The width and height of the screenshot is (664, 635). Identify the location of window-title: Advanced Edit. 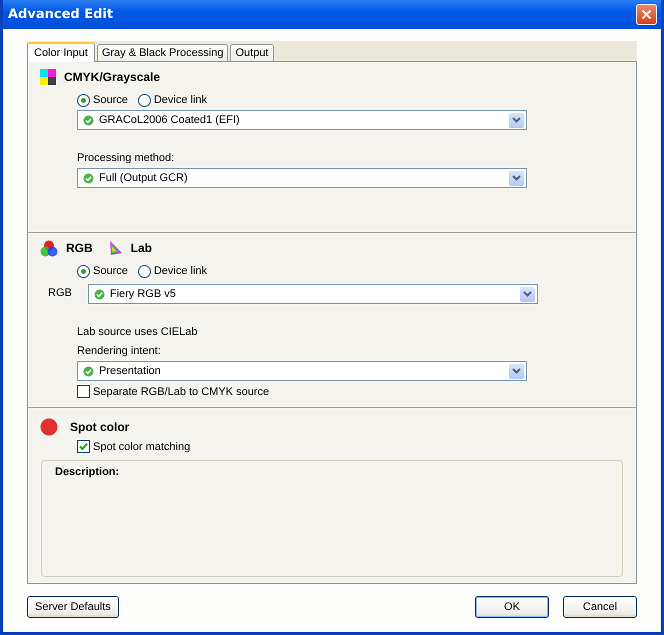
(61, 14).